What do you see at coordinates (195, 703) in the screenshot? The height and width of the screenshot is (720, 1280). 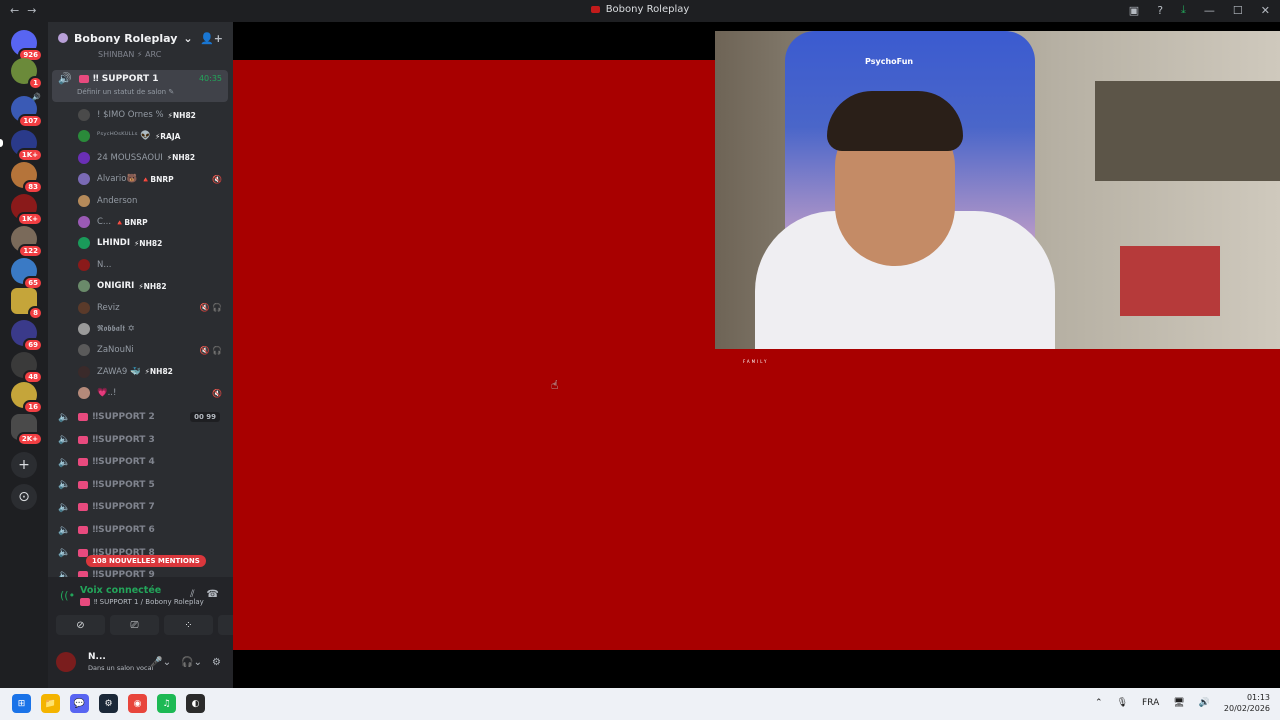 I see `app-icon: ◐` at bounding box center [195, 703].